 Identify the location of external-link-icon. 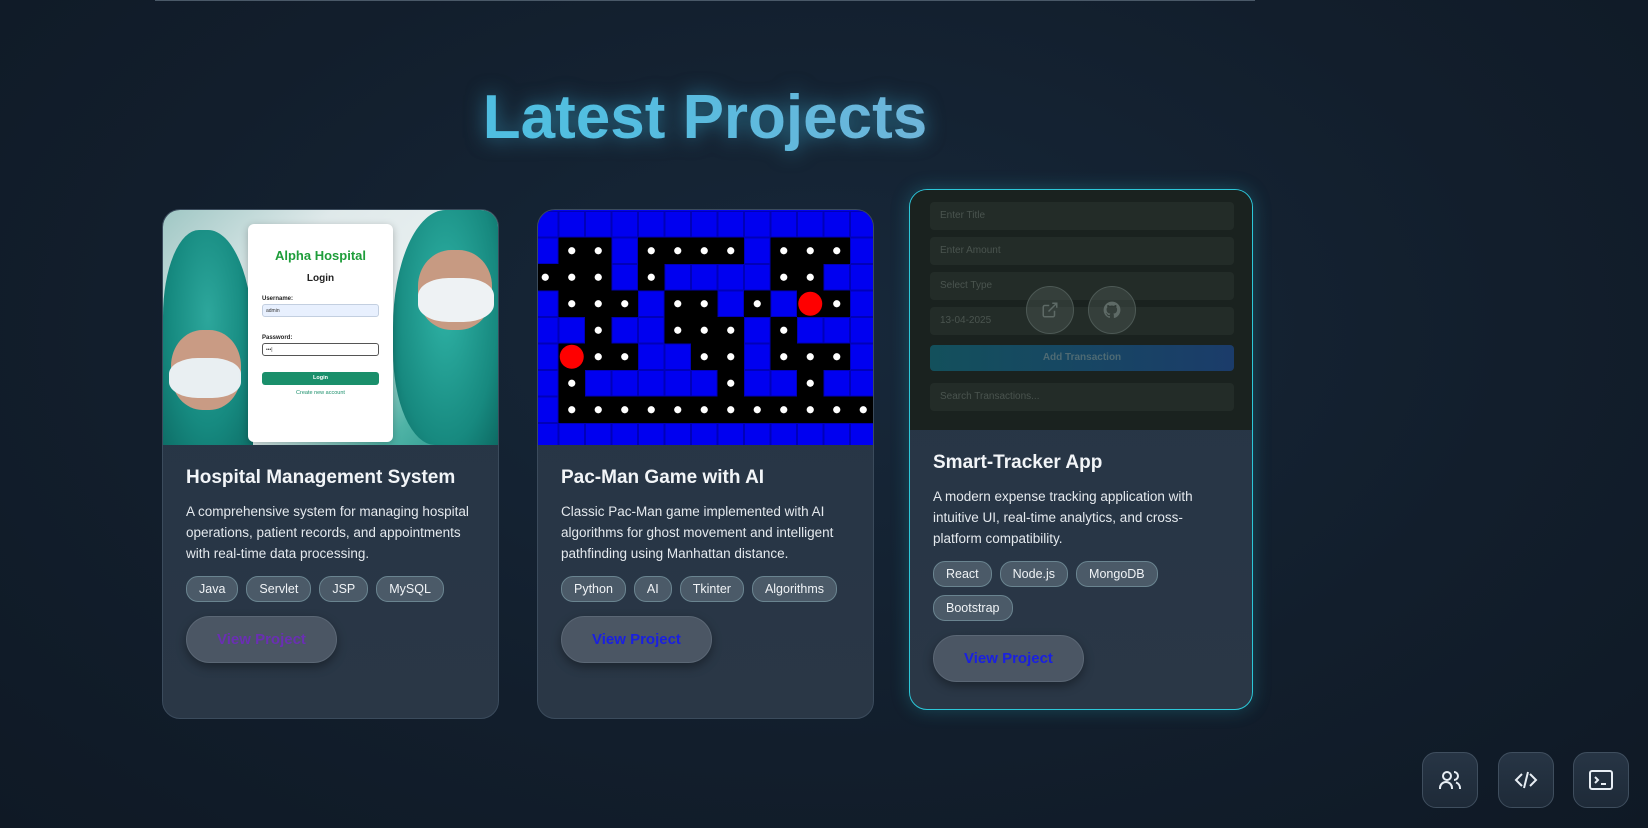
(1050, 310).